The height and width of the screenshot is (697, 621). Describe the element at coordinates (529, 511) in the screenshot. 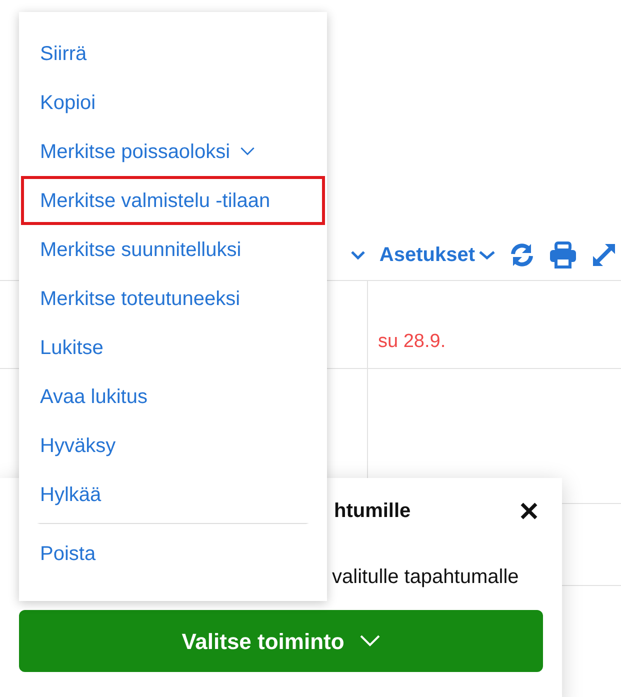

I see `close-icon` at that location.